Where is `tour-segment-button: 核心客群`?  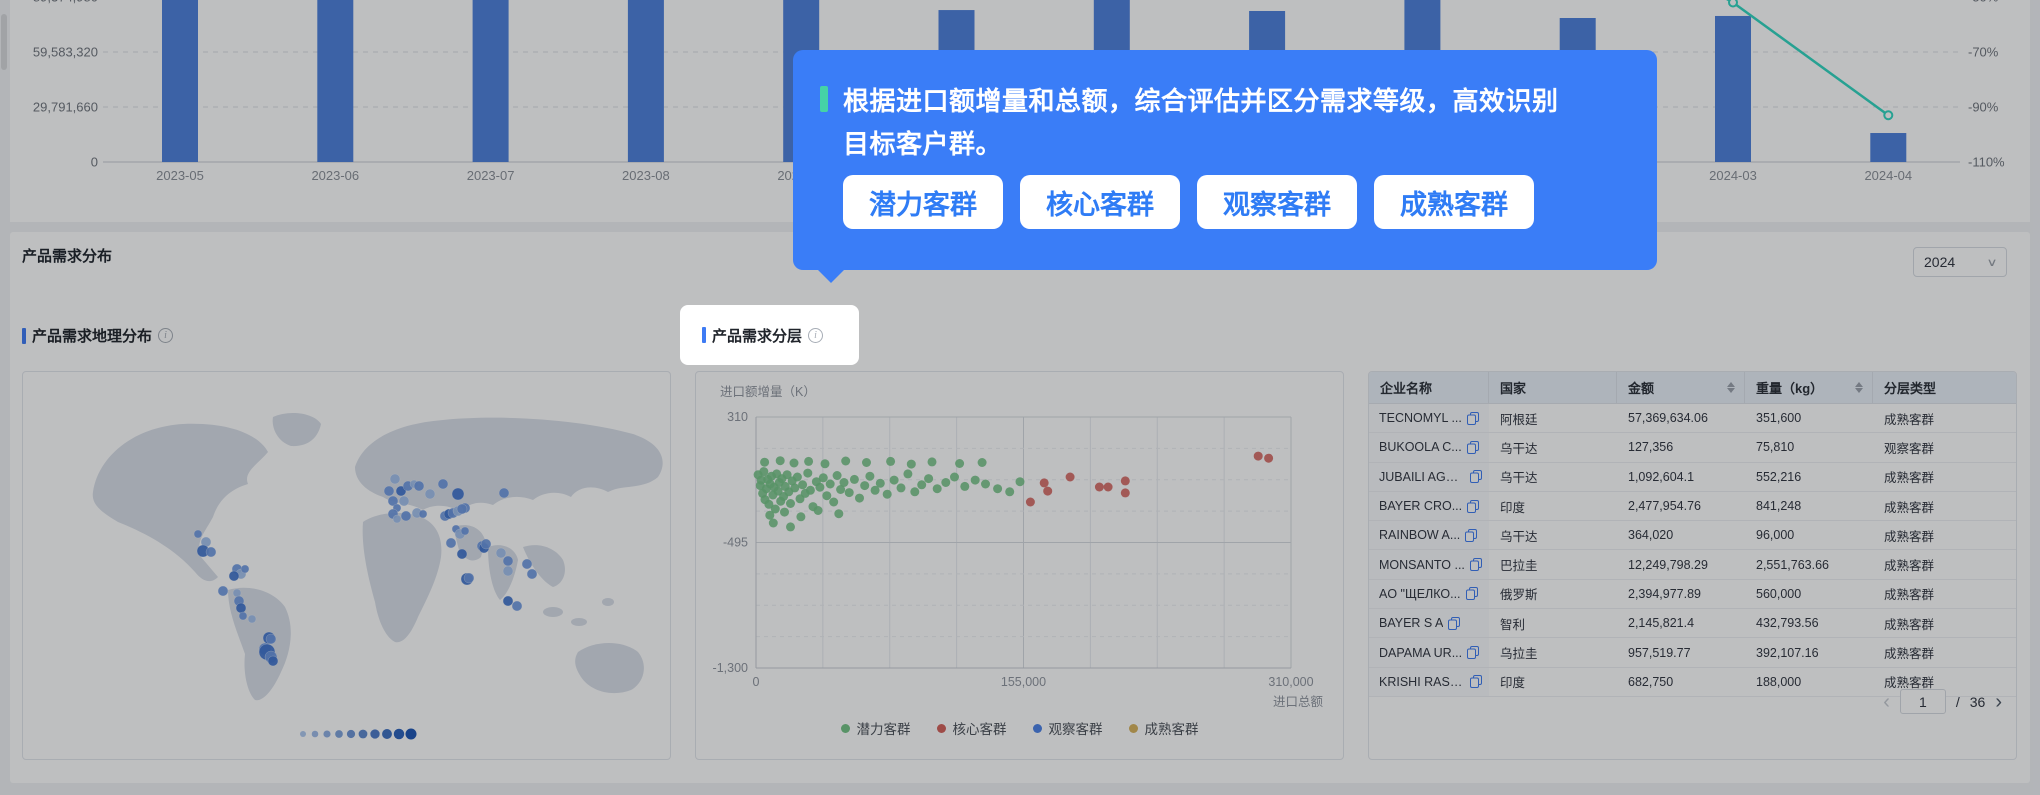 tour-segment-button: 核心客群 is located at coordinates (1100, 202).